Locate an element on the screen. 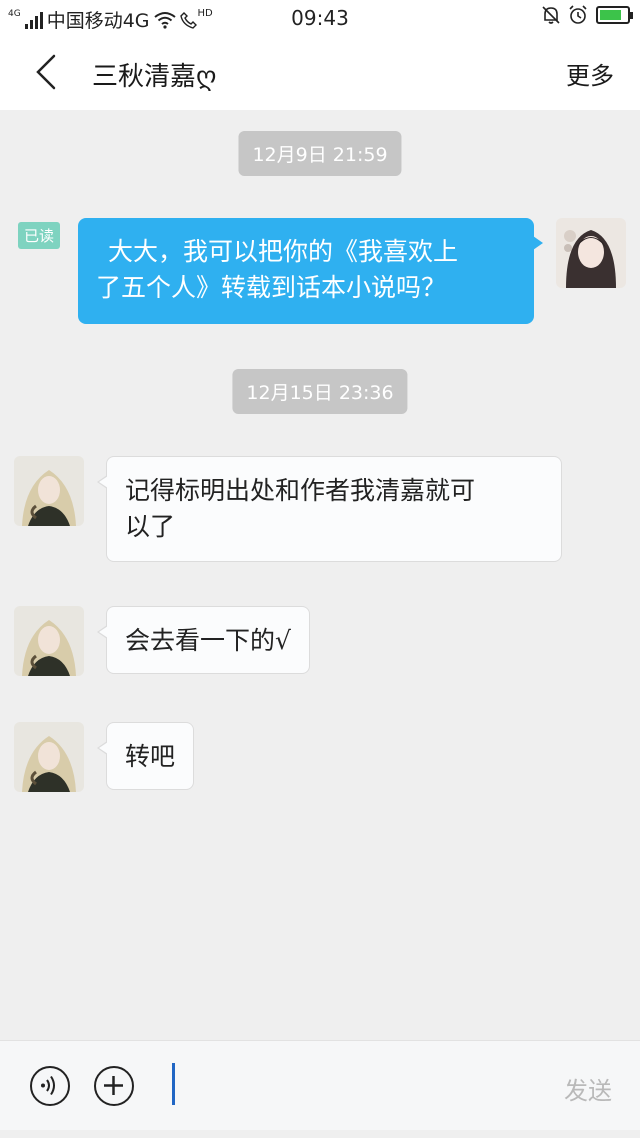  battery-level-fill is located at coordinates (610, 15).